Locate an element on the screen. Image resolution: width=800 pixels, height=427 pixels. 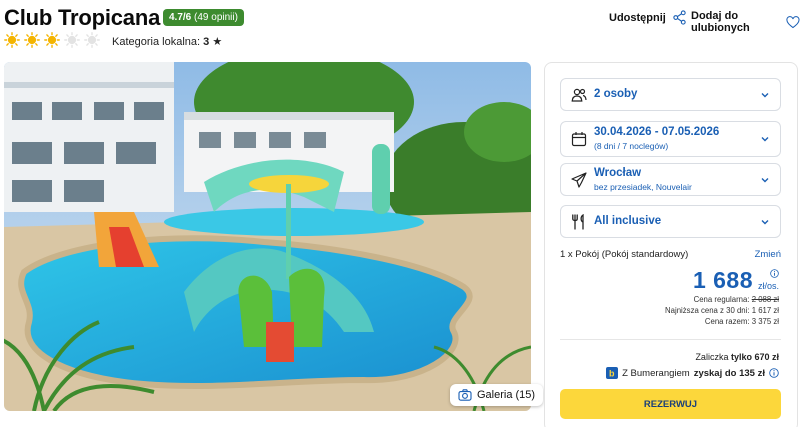
boomerang-prefix: Z Bumerangiem is located at coordinates (656, 373).